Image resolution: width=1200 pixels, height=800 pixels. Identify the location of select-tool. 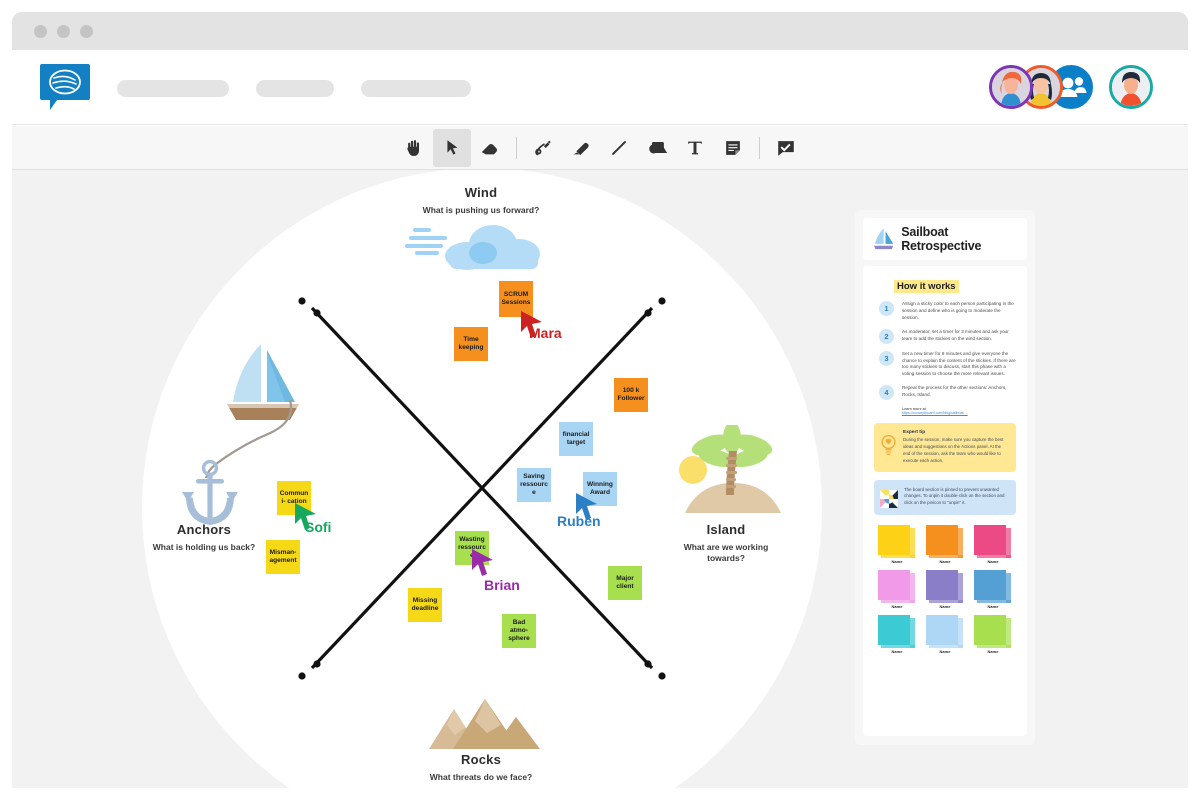
(452, 147).